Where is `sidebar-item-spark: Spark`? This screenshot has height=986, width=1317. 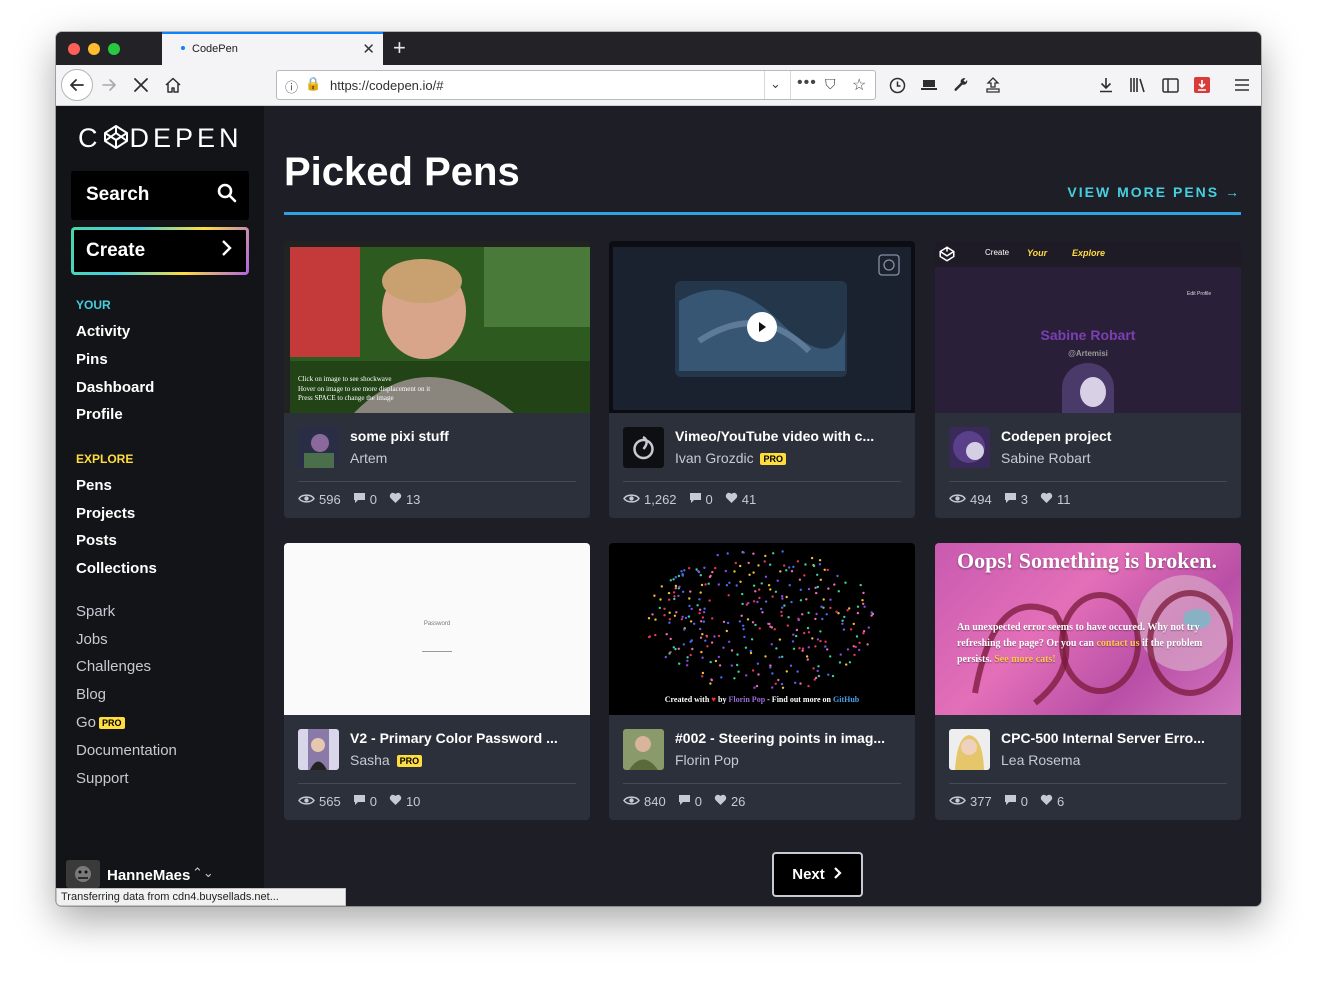
sidebar-item-spark: Spark is located at coordinates (95, 611).